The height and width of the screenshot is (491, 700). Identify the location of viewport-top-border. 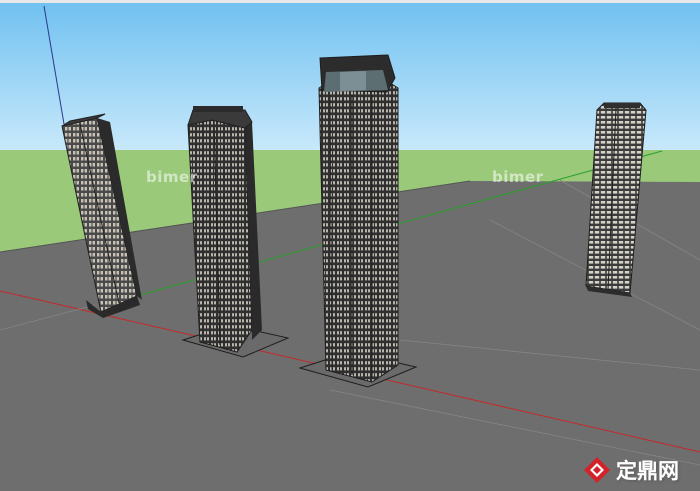
(350, 1).